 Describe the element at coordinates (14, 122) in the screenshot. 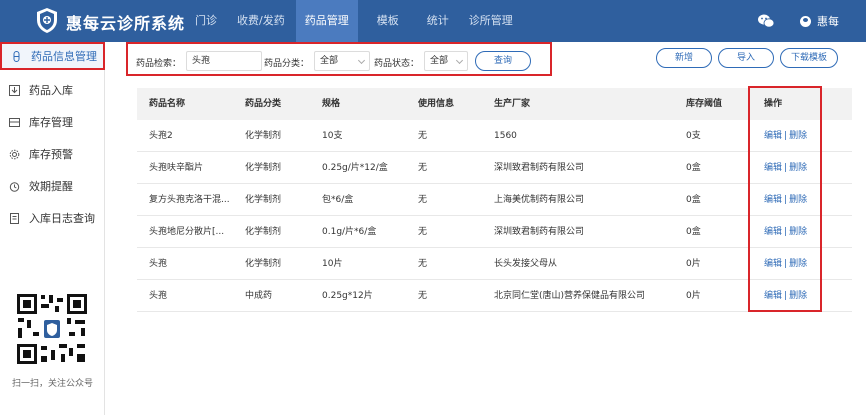

I see `box-icon` at that location.